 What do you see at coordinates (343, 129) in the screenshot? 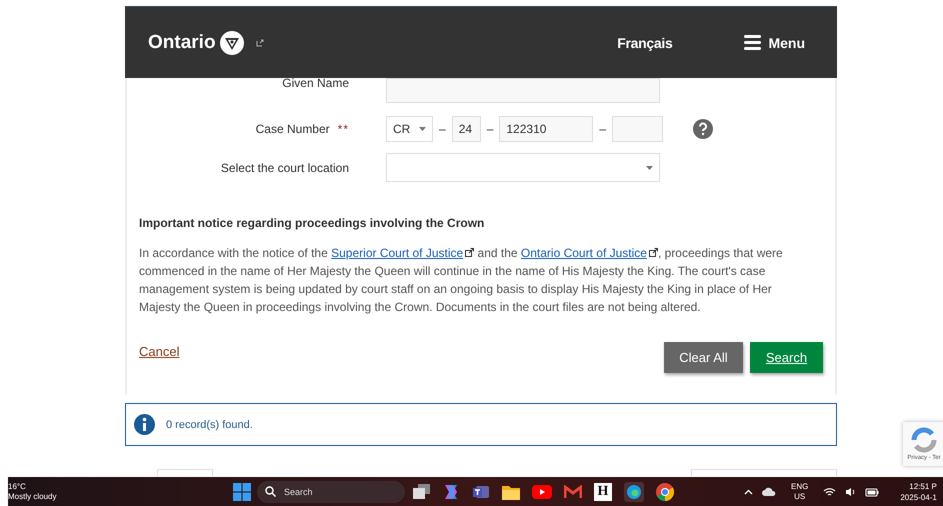
I see `required-mark: **` at bounding box center [343, 129].